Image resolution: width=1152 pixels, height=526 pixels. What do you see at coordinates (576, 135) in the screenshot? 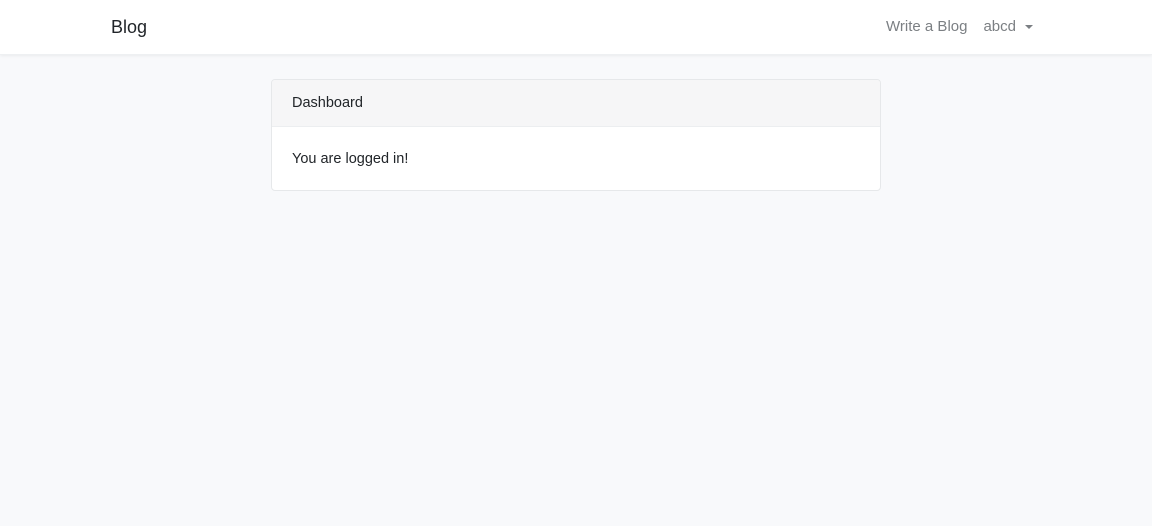
I see `dashboard-card: Dashboard You are logged in!` at bounding box center [576, 135].